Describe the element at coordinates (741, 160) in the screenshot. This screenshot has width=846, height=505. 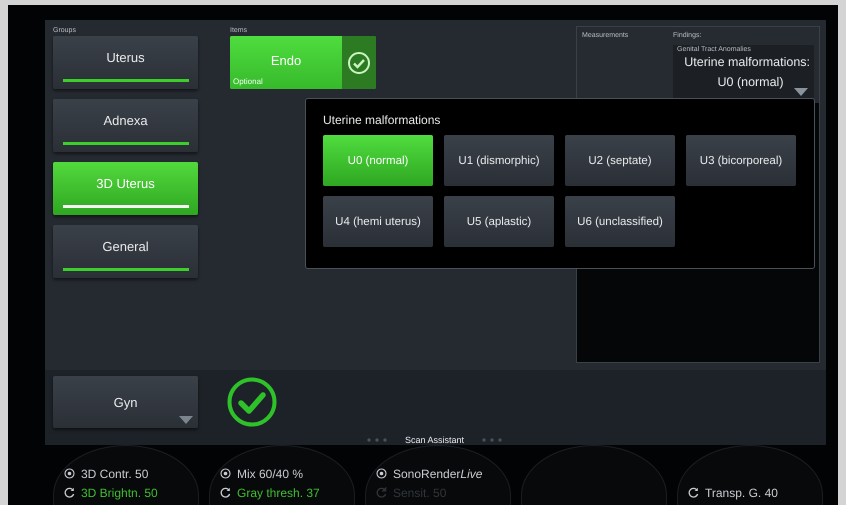
I see `option-button: U3 (bicorporeal)` at that location.